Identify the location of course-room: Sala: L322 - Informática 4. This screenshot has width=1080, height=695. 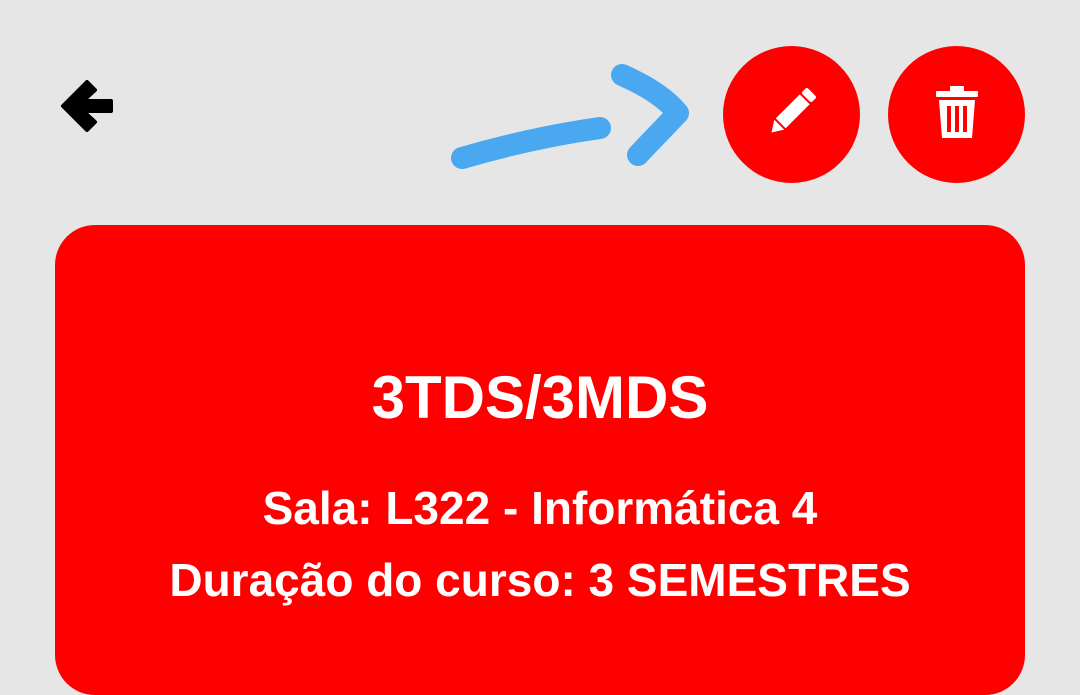
(540, 508).